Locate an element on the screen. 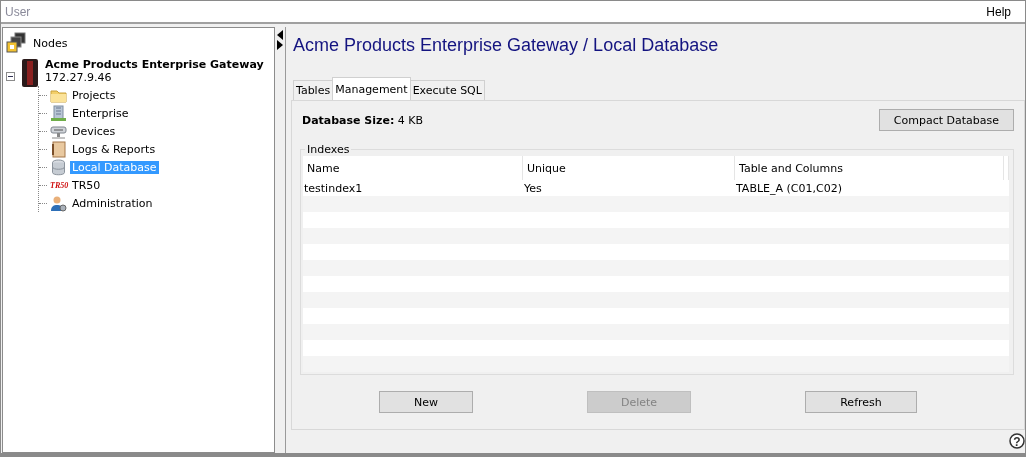 The height and width of the screenshot is (457, 1026). notebook-icon is located at coordinates (58, 149).